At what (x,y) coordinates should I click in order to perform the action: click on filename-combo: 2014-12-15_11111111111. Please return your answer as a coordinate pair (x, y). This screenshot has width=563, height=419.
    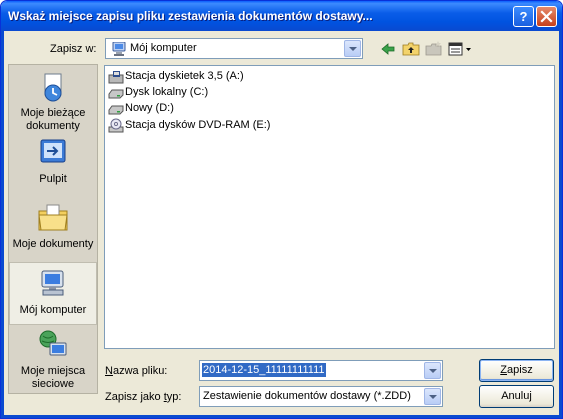
    Looking at the image, I should click on (321, 370).